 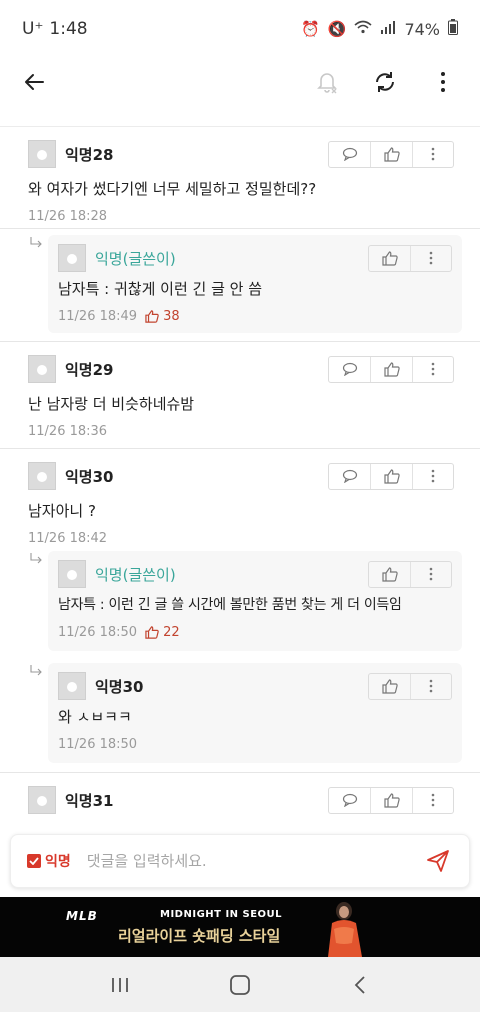 I want to click on ad-model-image, so click(x=345, y=929).